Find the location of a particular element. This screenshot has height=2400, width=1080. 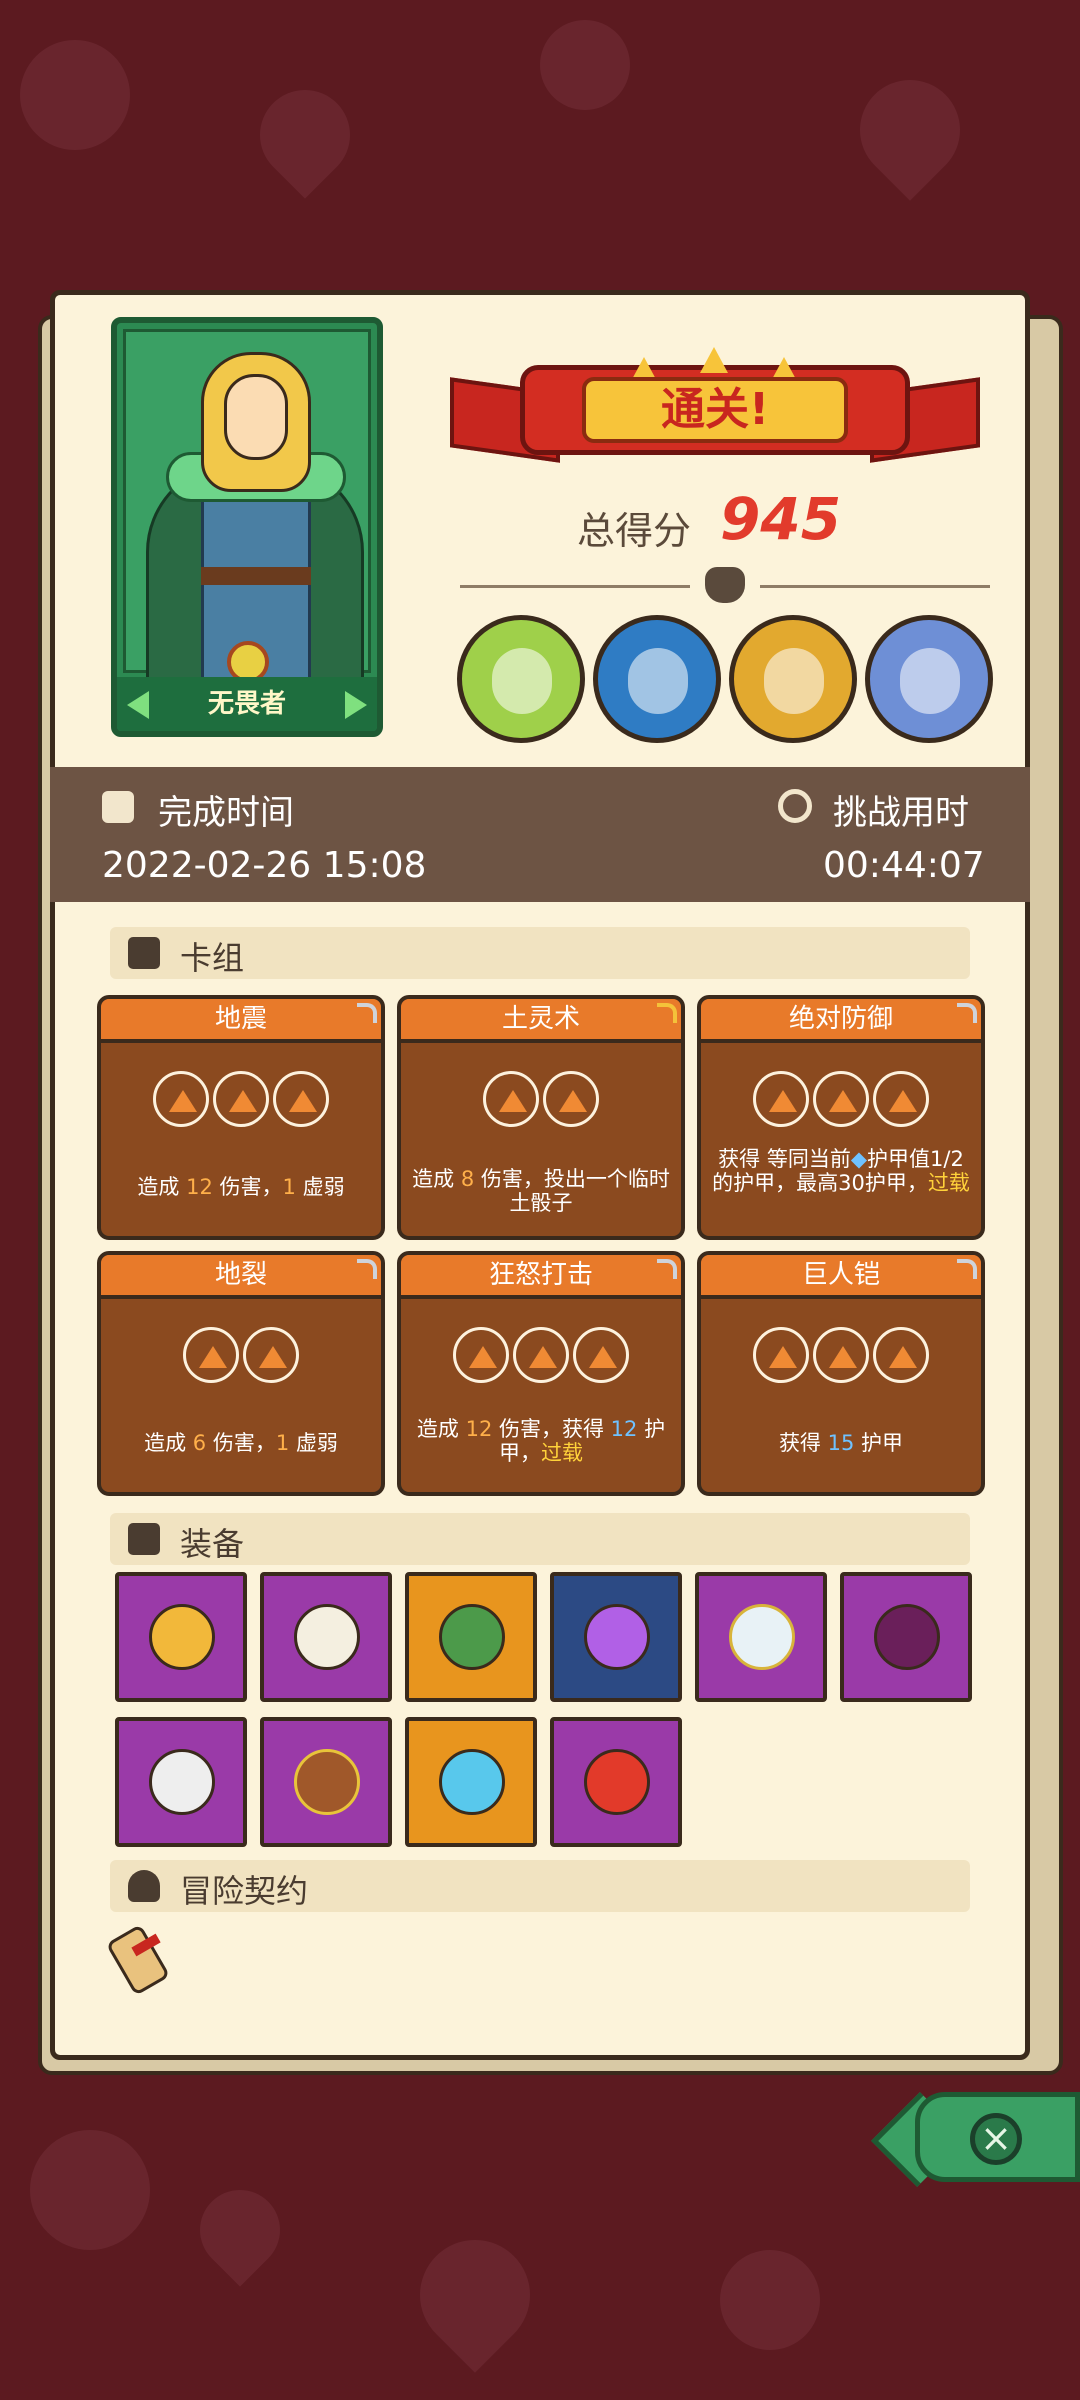

ice-shield-icon is located at coordinates (471, 1782).